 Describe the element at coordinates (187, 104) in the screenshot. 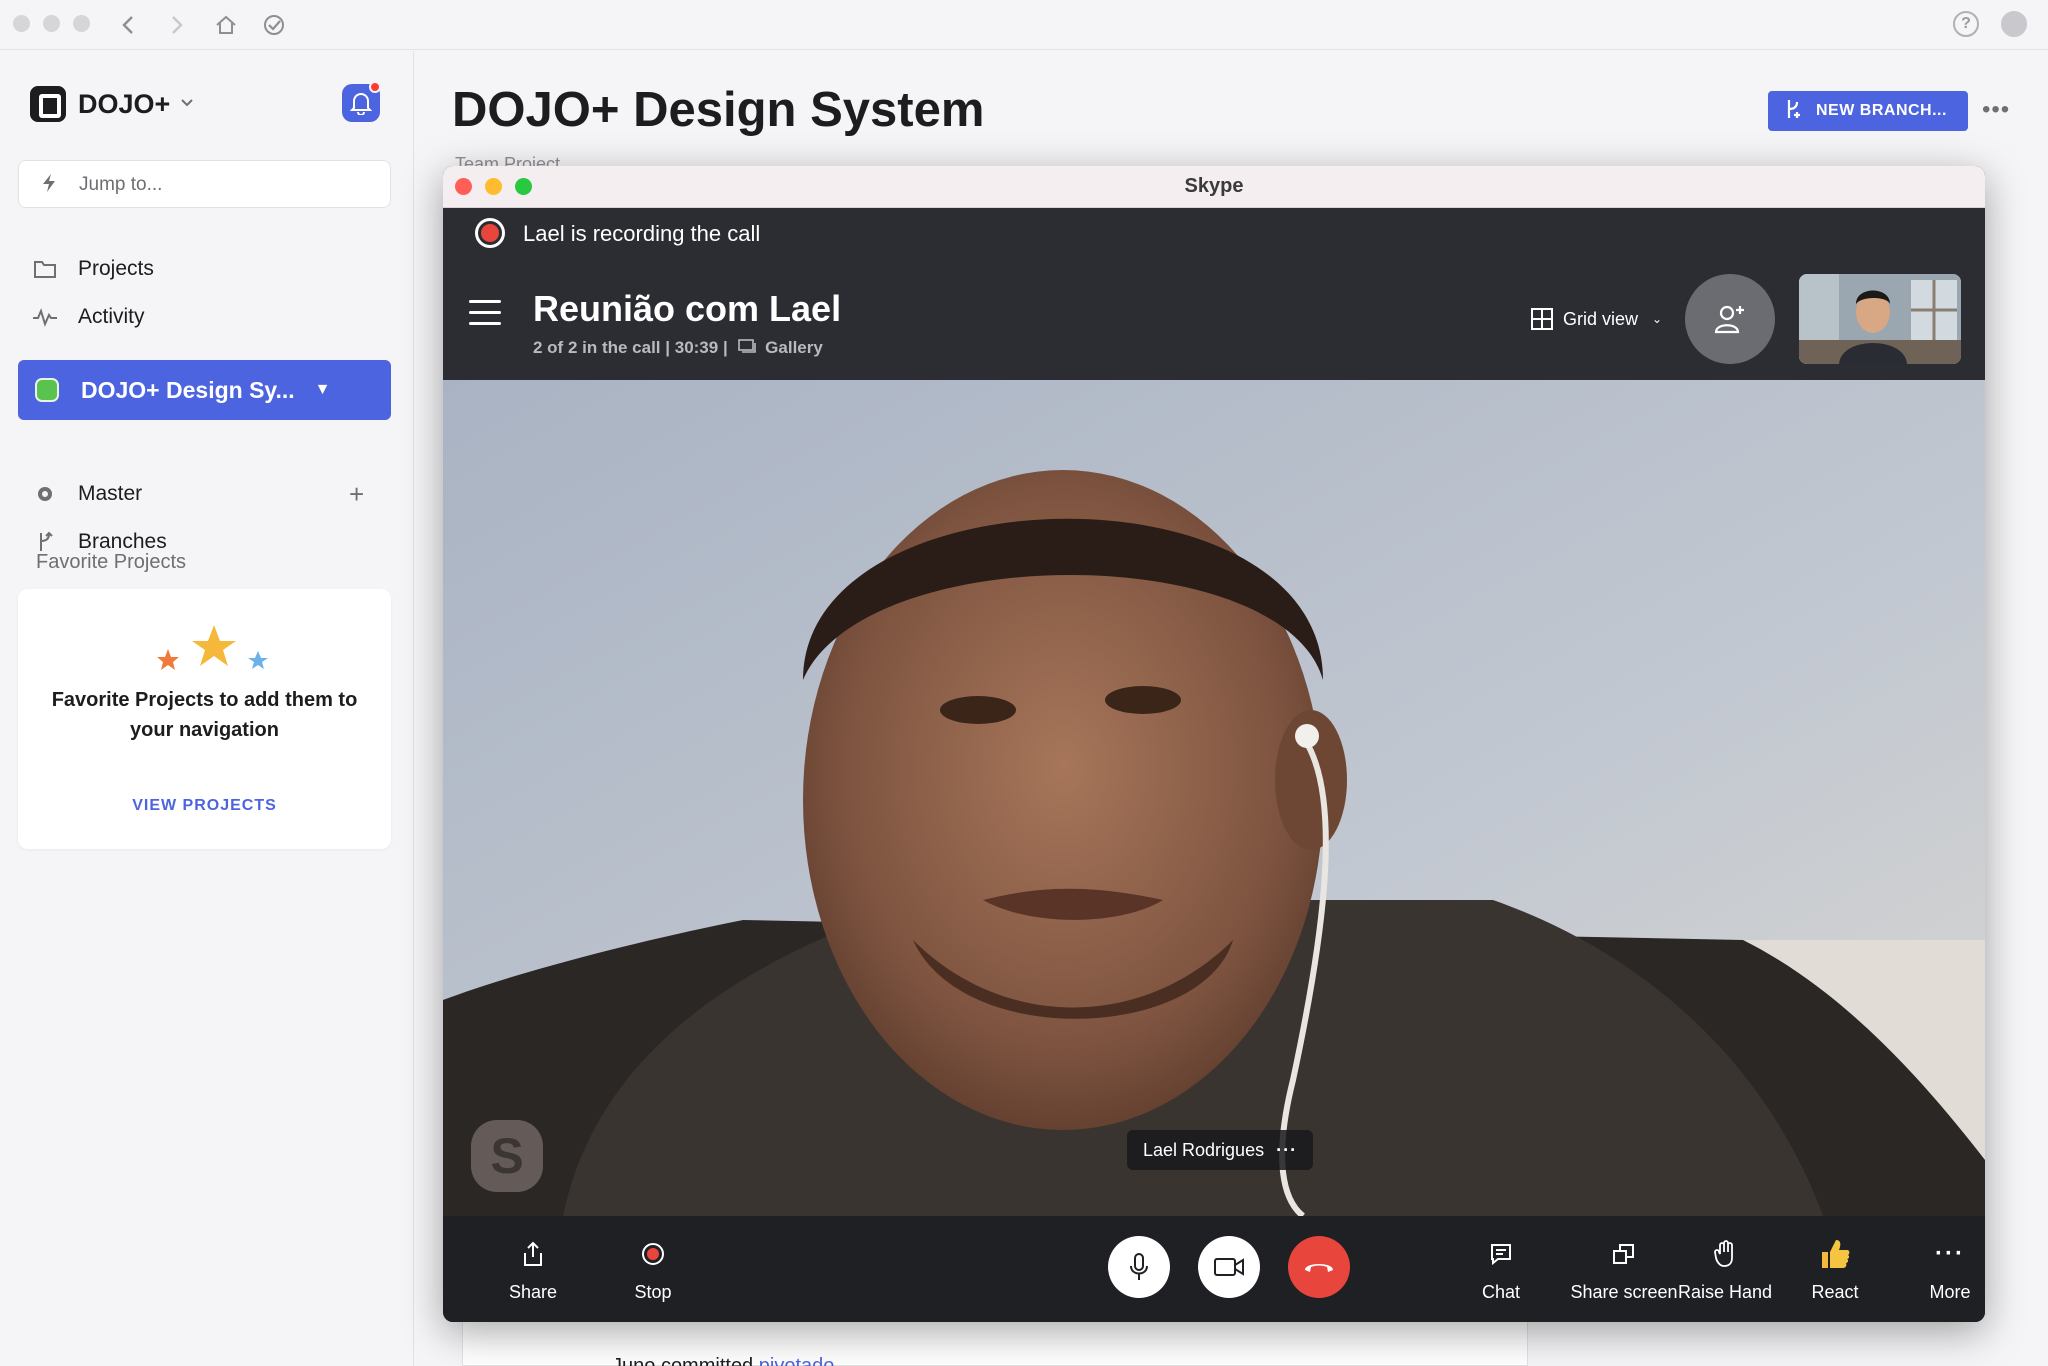

I see `chevron-down-icon` at that location.